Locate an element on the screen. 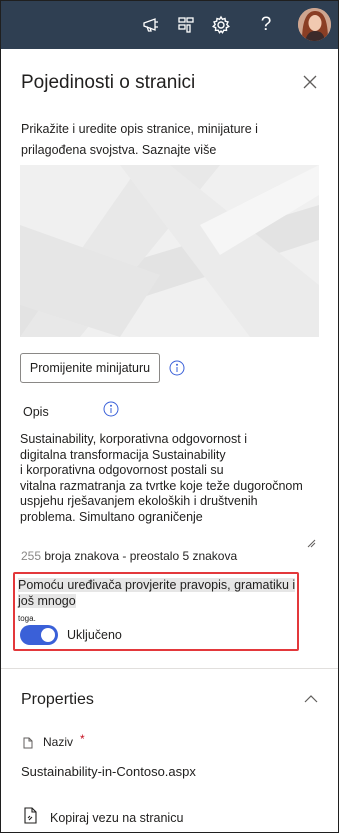 The width and height of the screenshot is (339, 833). chevron-up-icon is located at coordinates (311, 697).